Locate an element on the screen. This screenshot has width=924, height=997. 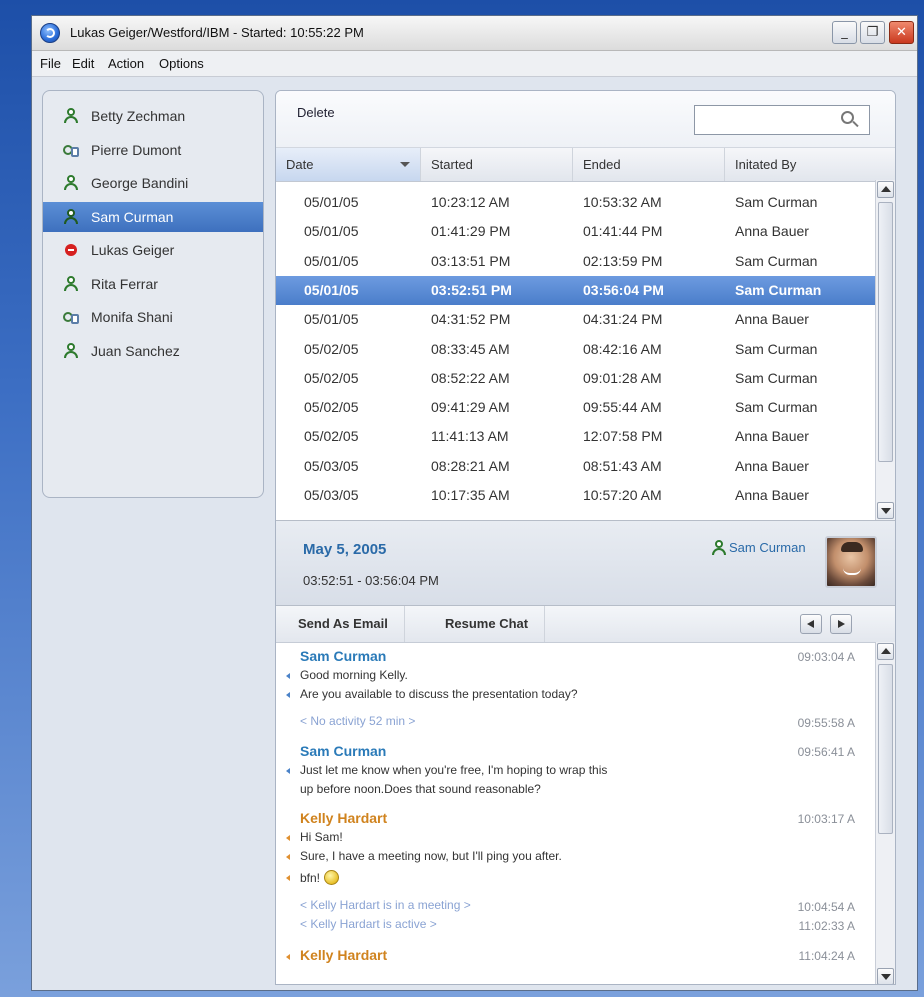
chat-timestamp: 09:03:04 A is located at coordinates (826, 657).